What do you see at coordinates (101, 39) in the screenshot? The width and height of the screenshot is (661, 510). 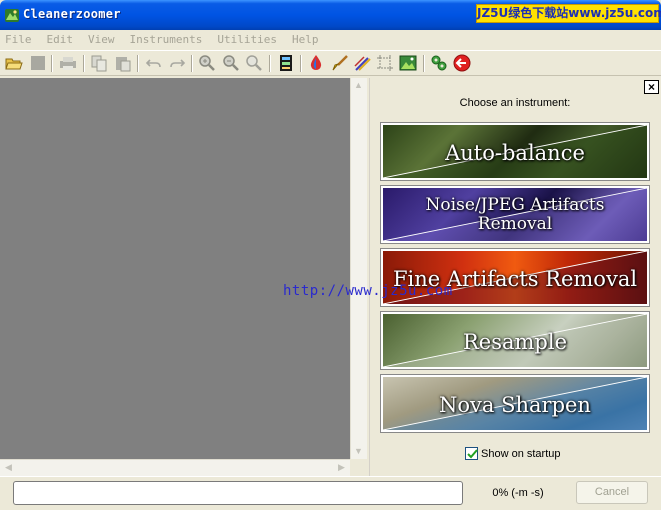 I see `menu-view: View` at bounding box center [101, 39].